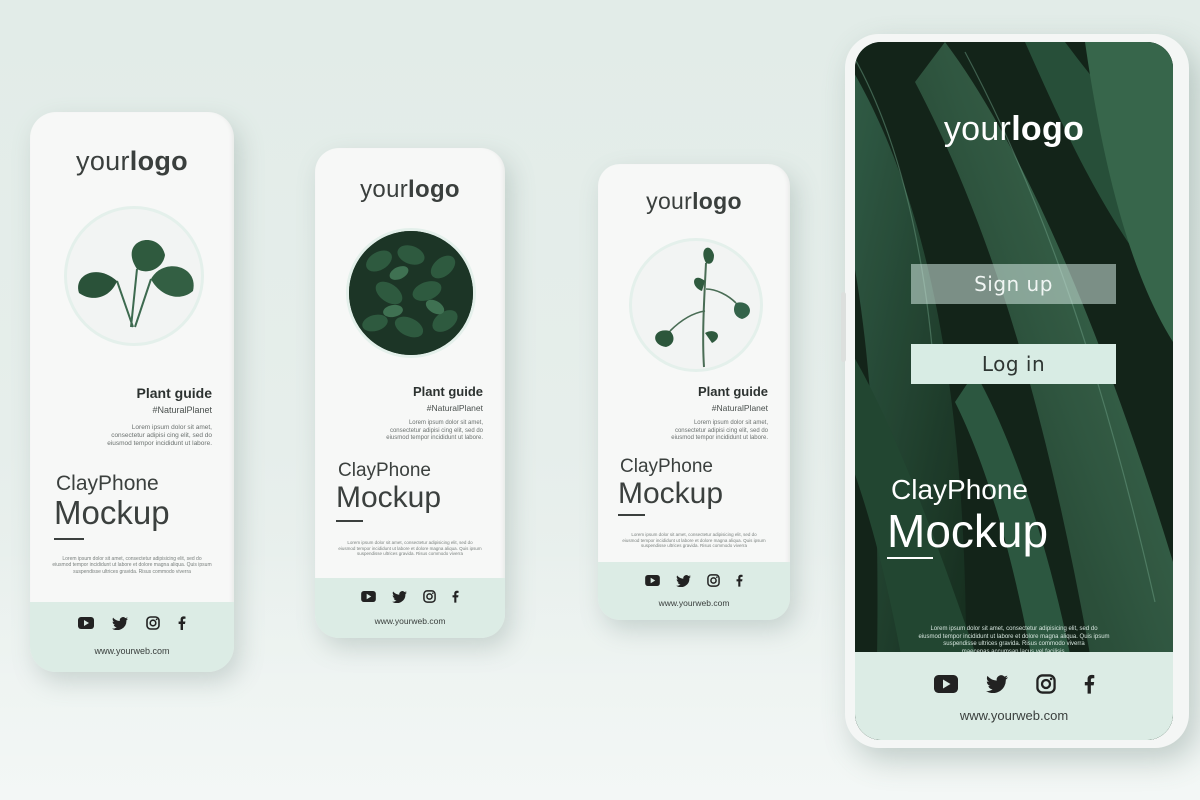 The height and width of the screenshot is (800, 1200). I want to click on sign-up-button: Sign up, so click(1013, 284).